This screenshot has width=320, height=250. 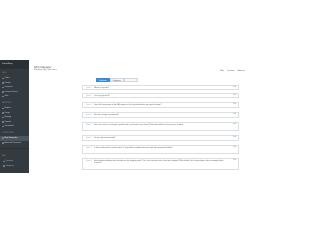 I want to click on question-text: Can I pay by check?, so click(x=102, y=96).